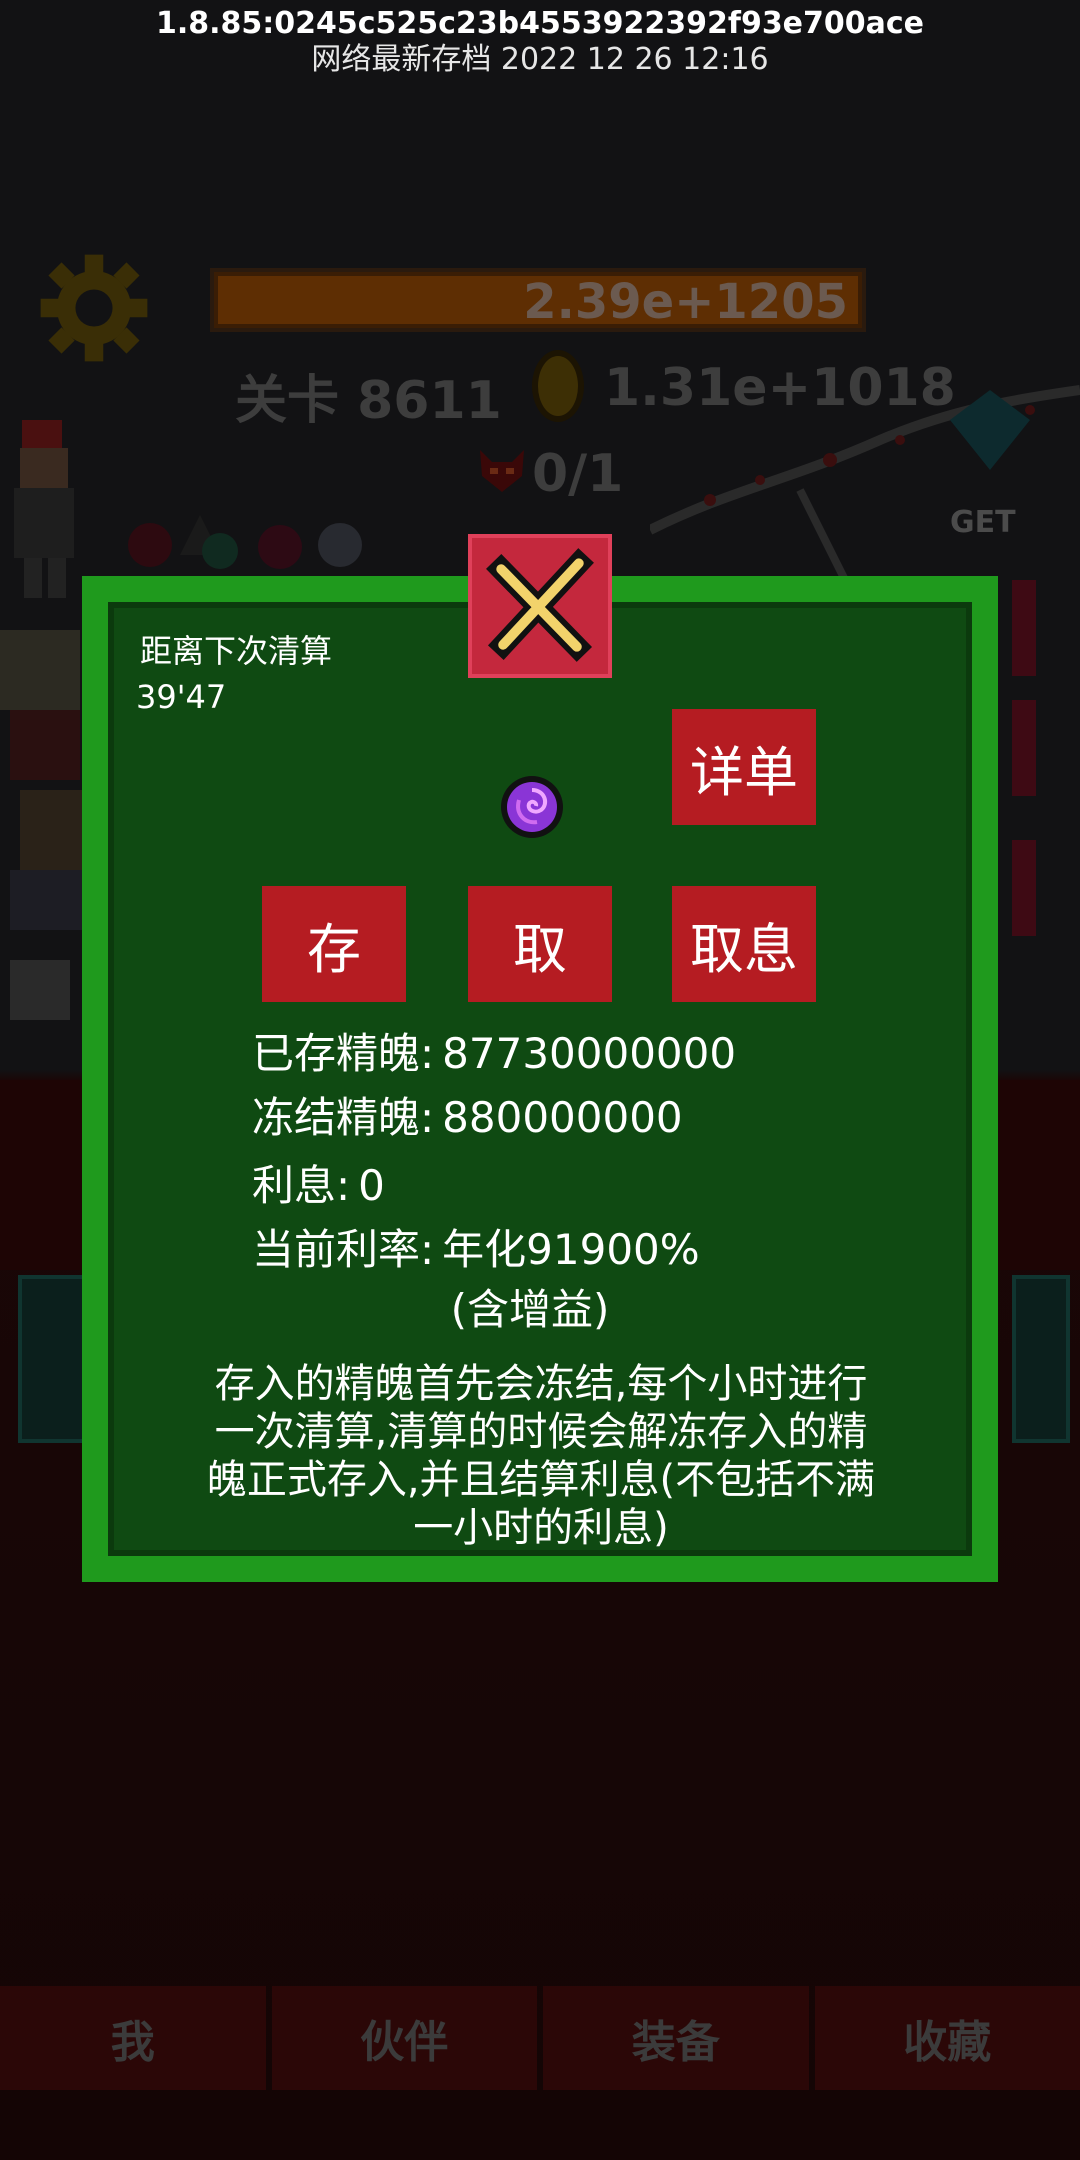 The height and width of the screenshot is (2160, 1080). Describe the element at coordinates (343, 1117) in the screenshot. I see `frozen-souls-label: 冻结精魄:` at that location.